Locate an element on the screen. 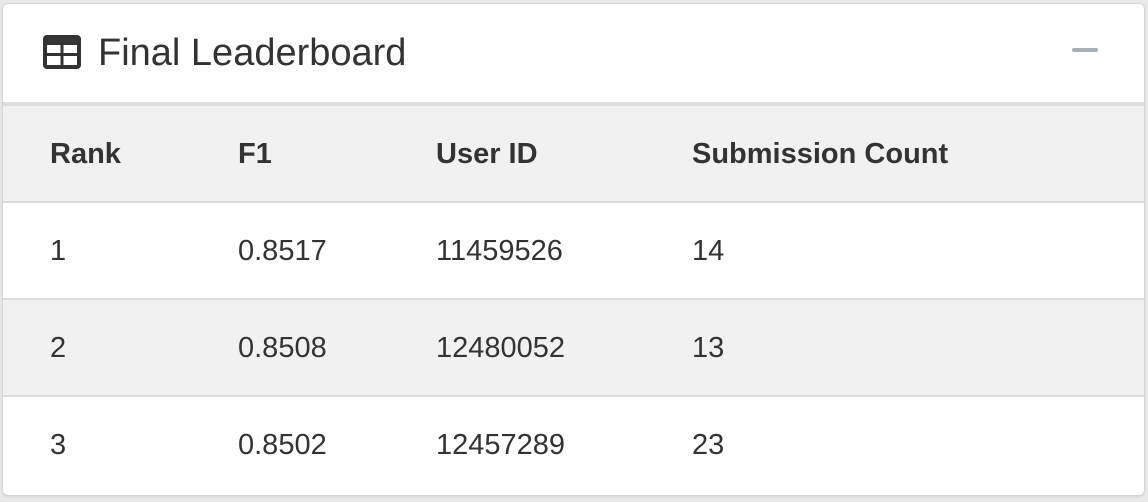 This screenshot has width=1148, height=502. user-id-cell: 12457289 is located at coordinates (501, 445).